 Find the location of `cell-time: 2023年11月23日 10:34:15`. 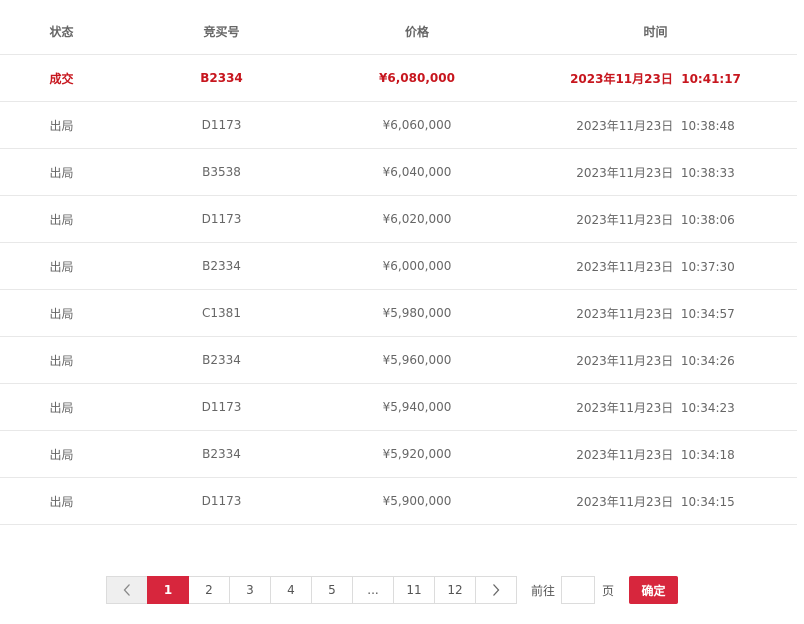

cell-time: 2023年11月23日 10:34:15 is located at coordinates (655, 501).